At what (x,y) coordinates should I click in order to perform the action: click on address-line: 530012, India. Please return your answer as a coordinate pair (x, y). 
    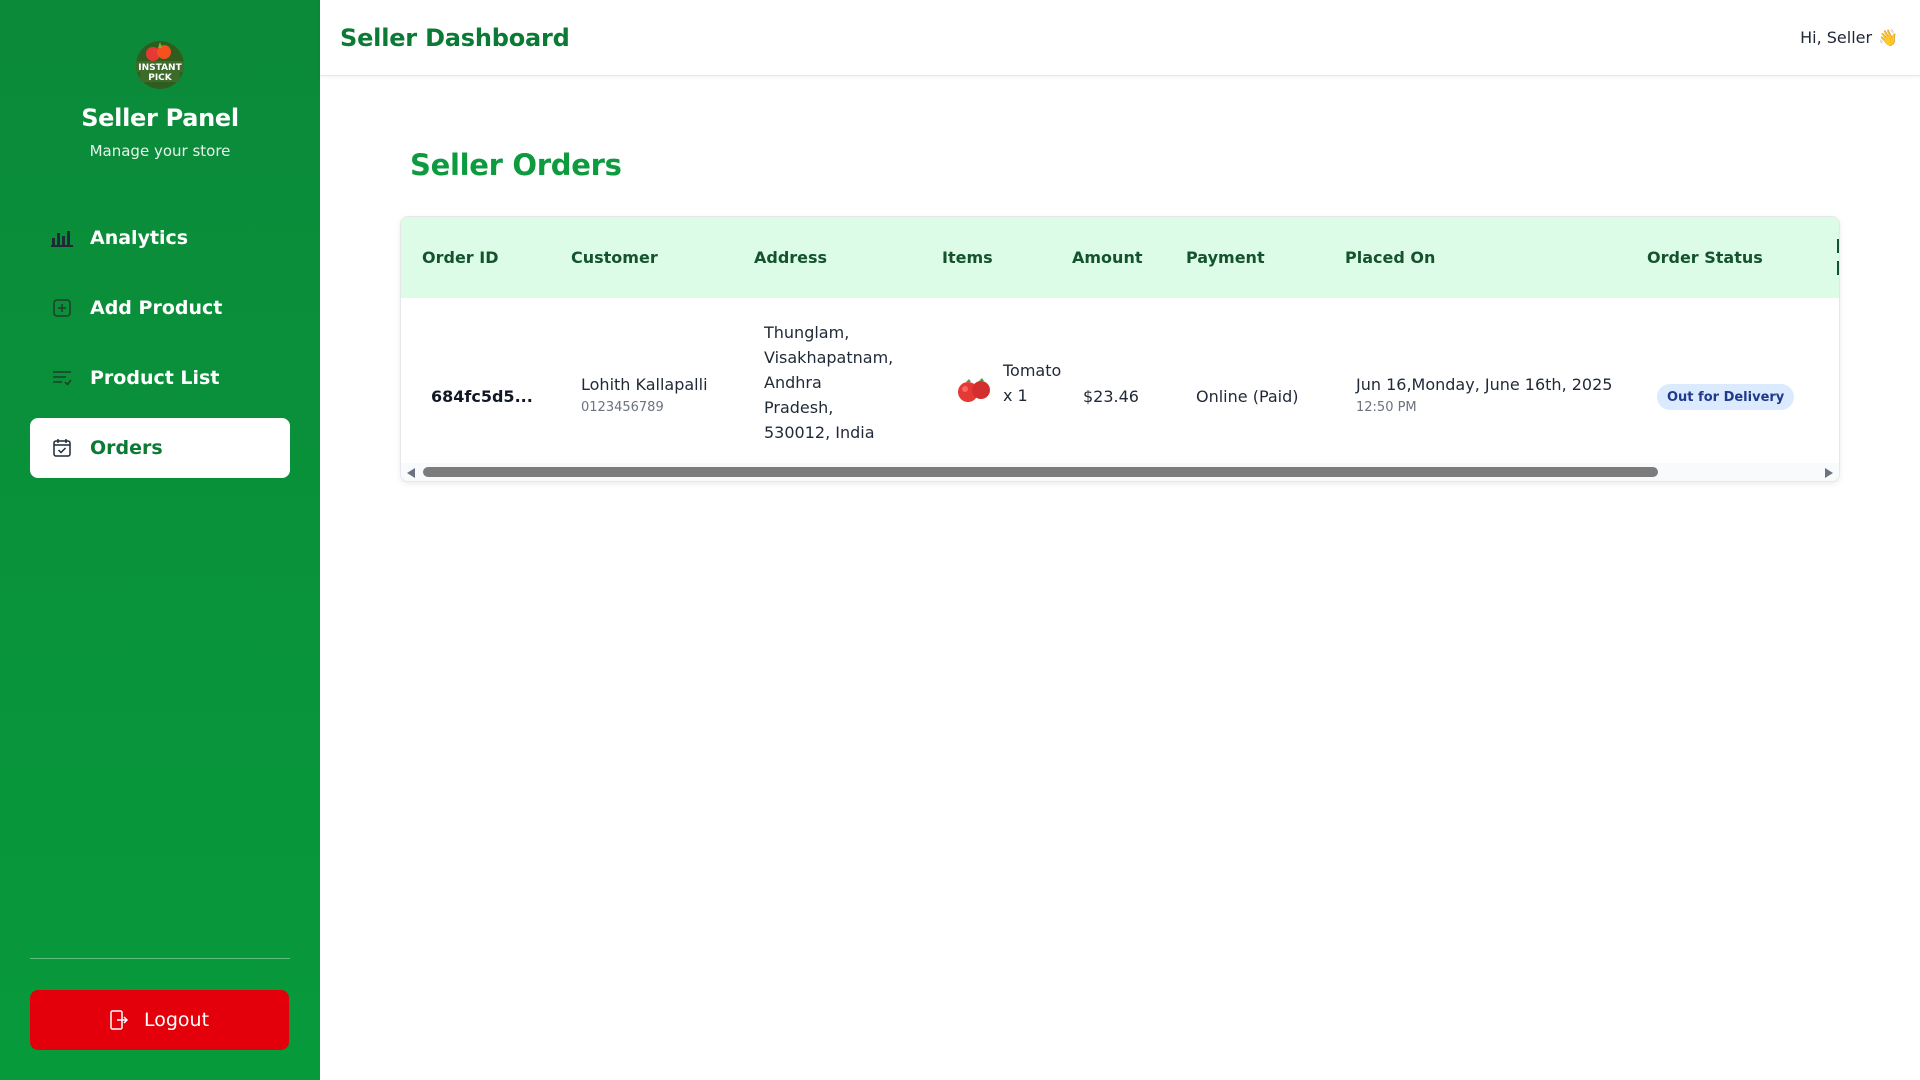
    Looking at the image, I should click on (819, 432).